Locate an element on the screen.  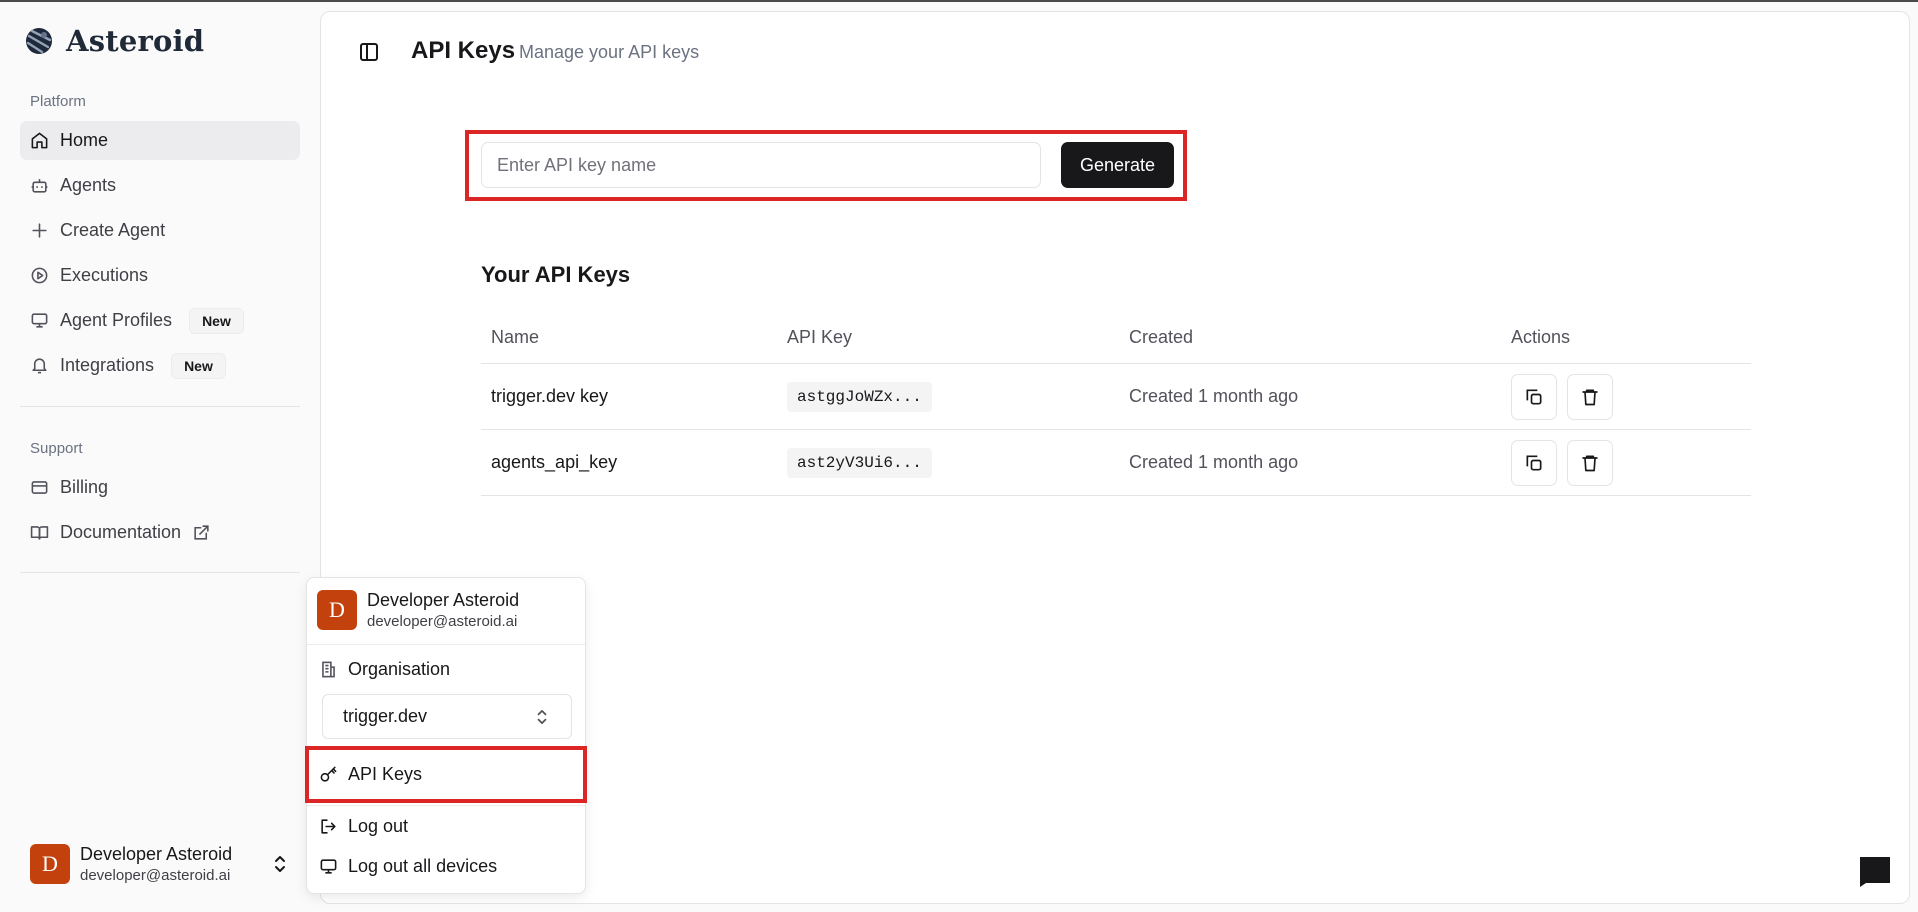
key-name: agents_api_key is located at coordinates (554, 462).